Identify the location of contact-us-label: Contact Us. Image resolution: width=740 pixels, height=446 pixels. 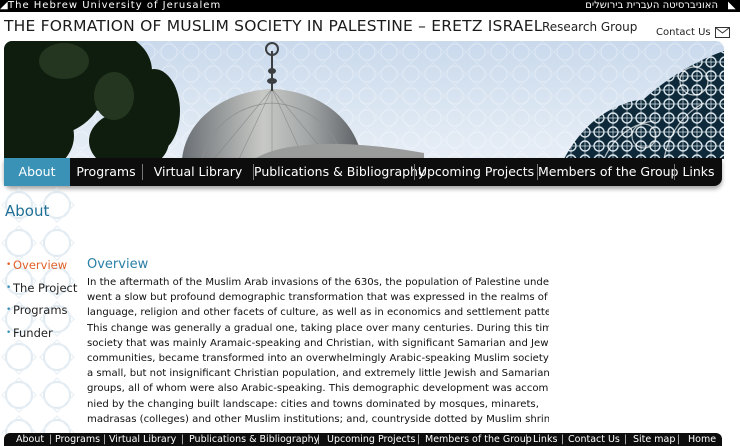
(683, 32).